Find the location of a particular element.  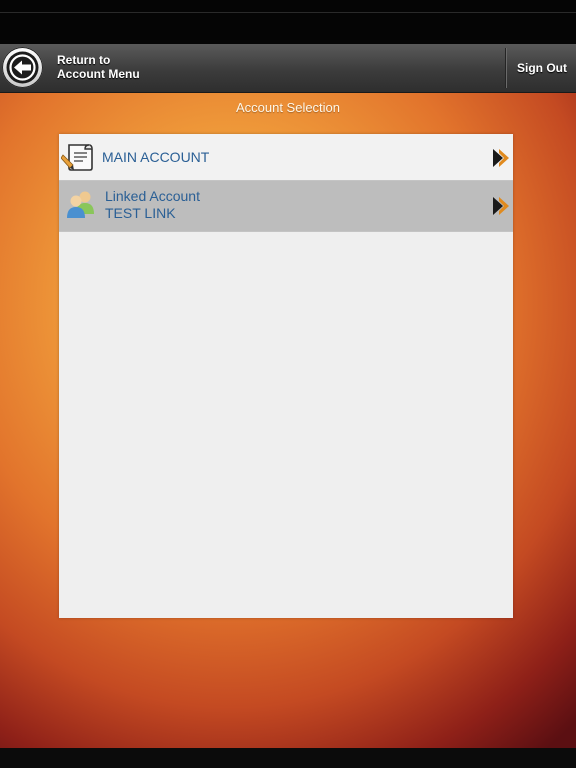

account-row-main: MAIN ACCOUNT is located at coordinates (286, 157).